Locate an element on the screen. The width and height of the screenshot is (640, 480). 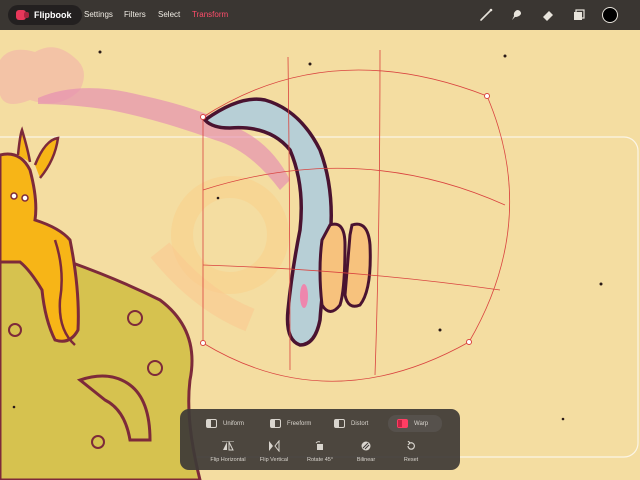
mode-warp: Warp is located at coordinates (415, 423).